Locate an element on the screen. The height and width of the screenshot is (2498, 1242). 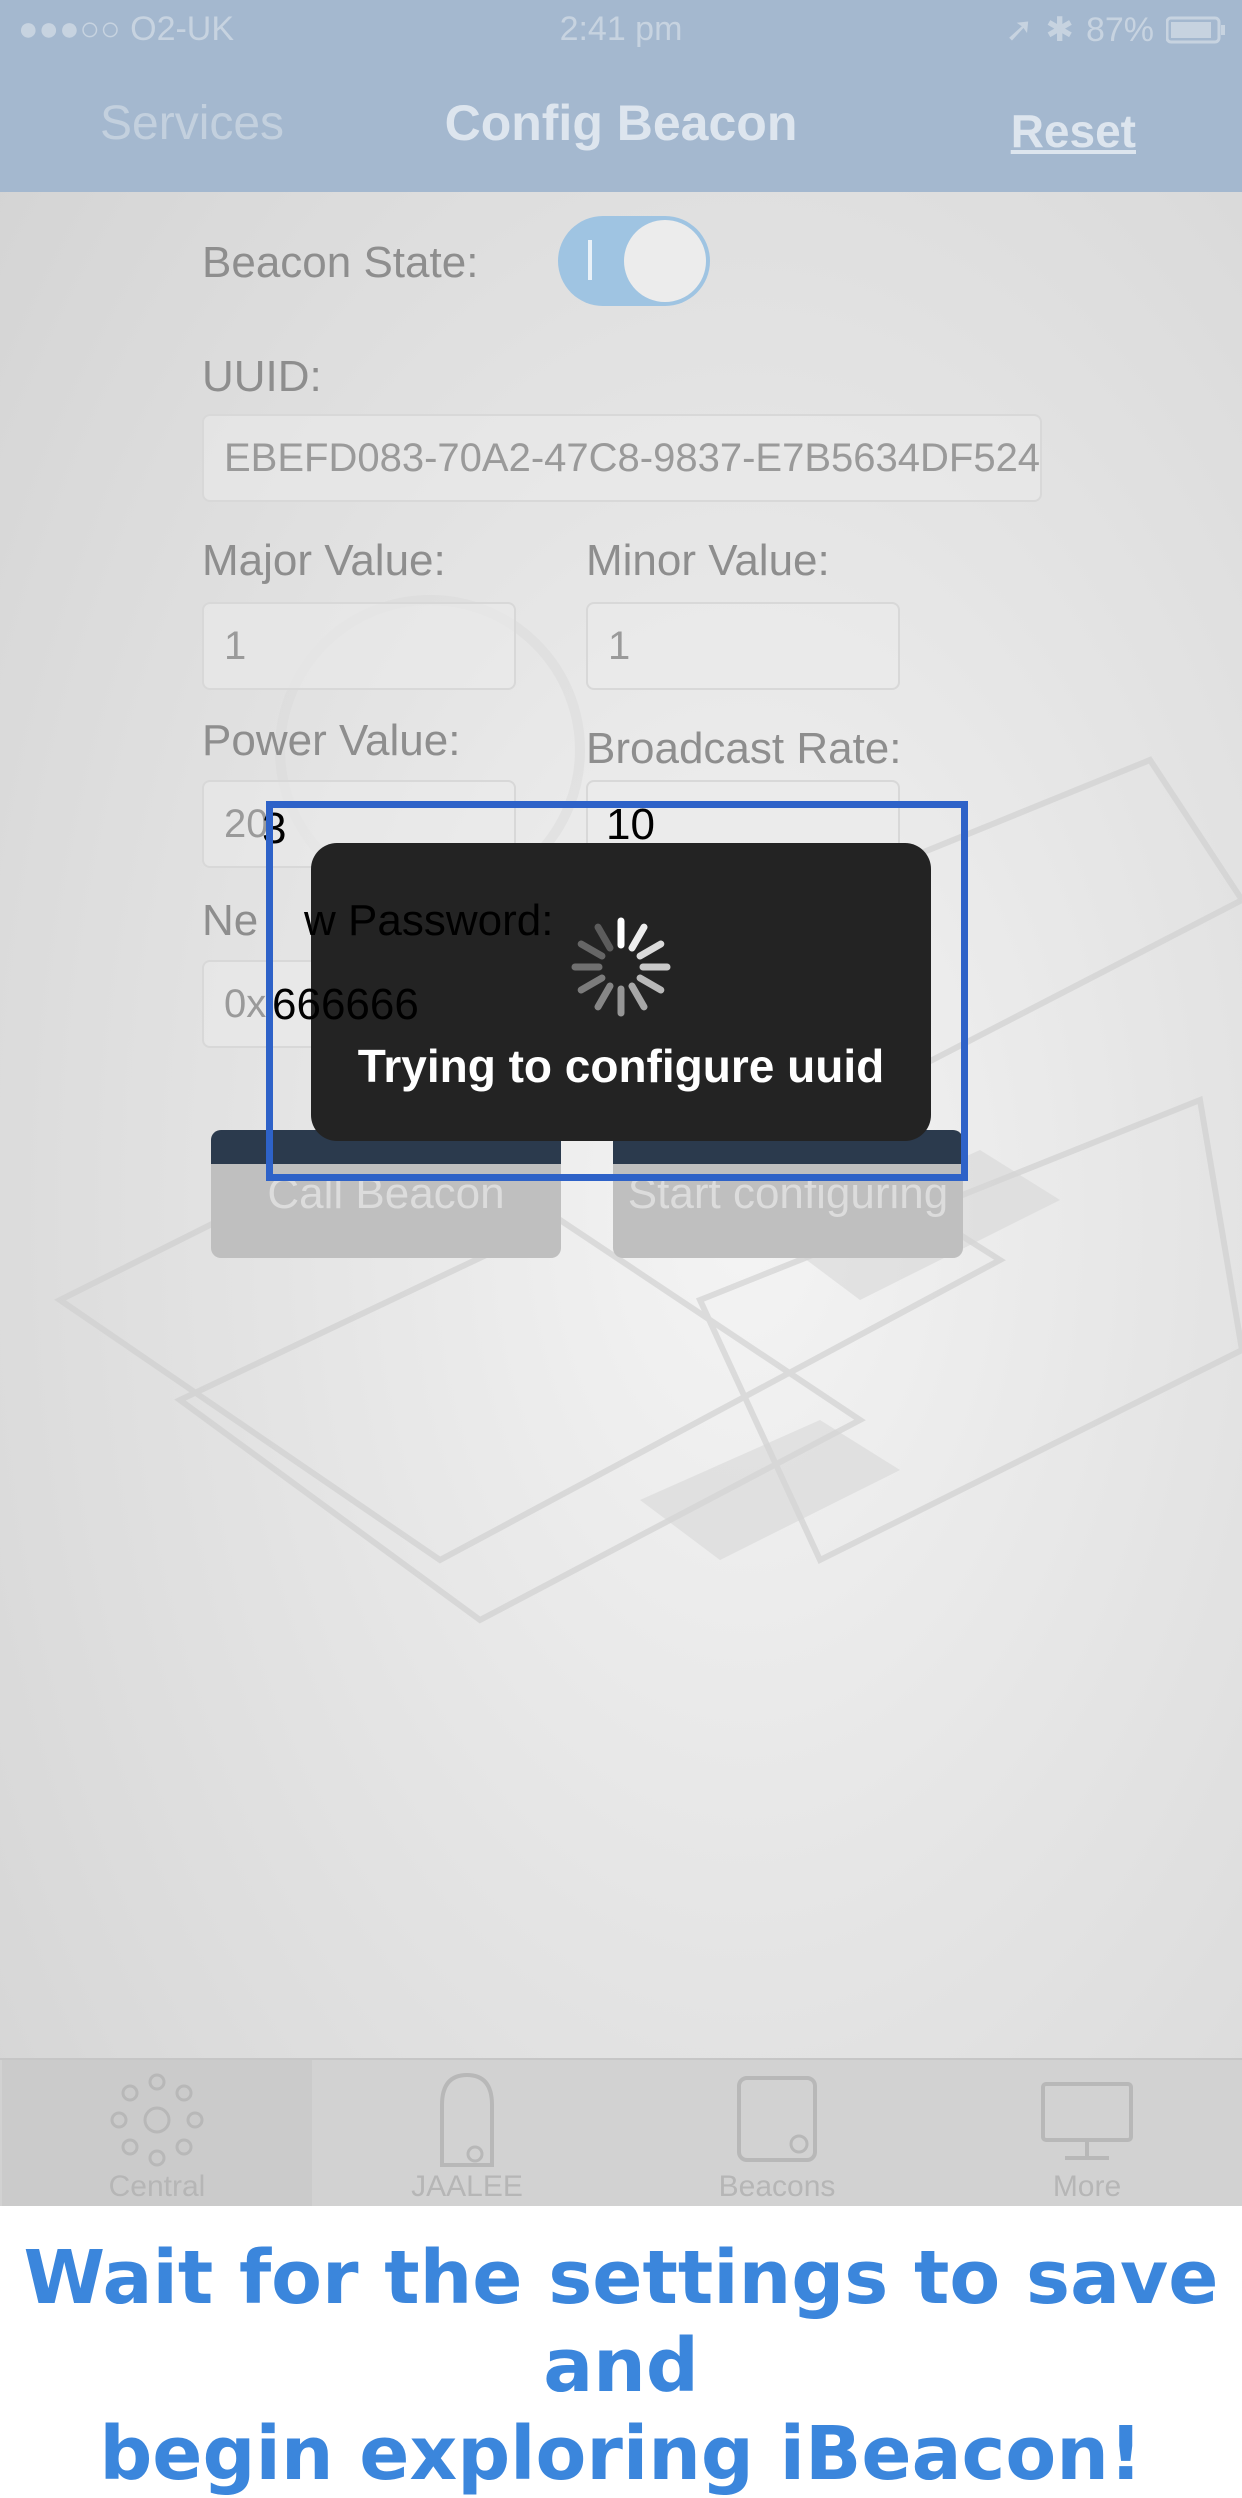
central-dots-icon is located at coordinates (157, 2120).